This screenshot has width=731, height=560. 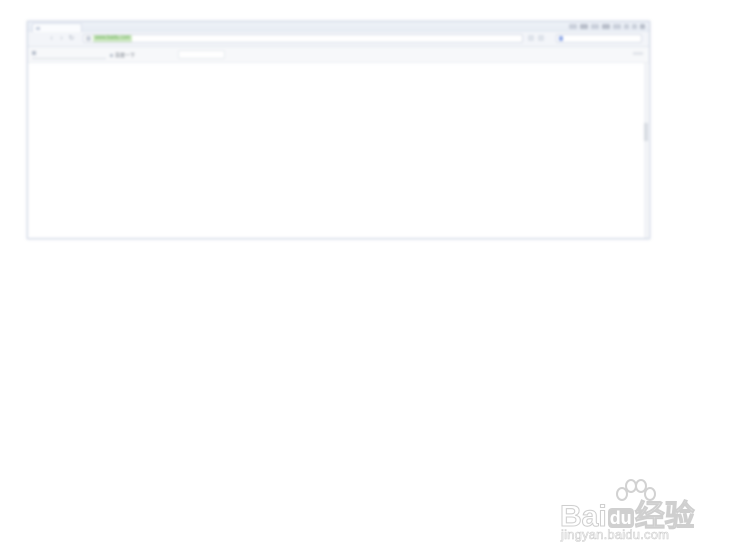 I want to click on back-arrow-icon: ‹, so click(x=51, y=38).